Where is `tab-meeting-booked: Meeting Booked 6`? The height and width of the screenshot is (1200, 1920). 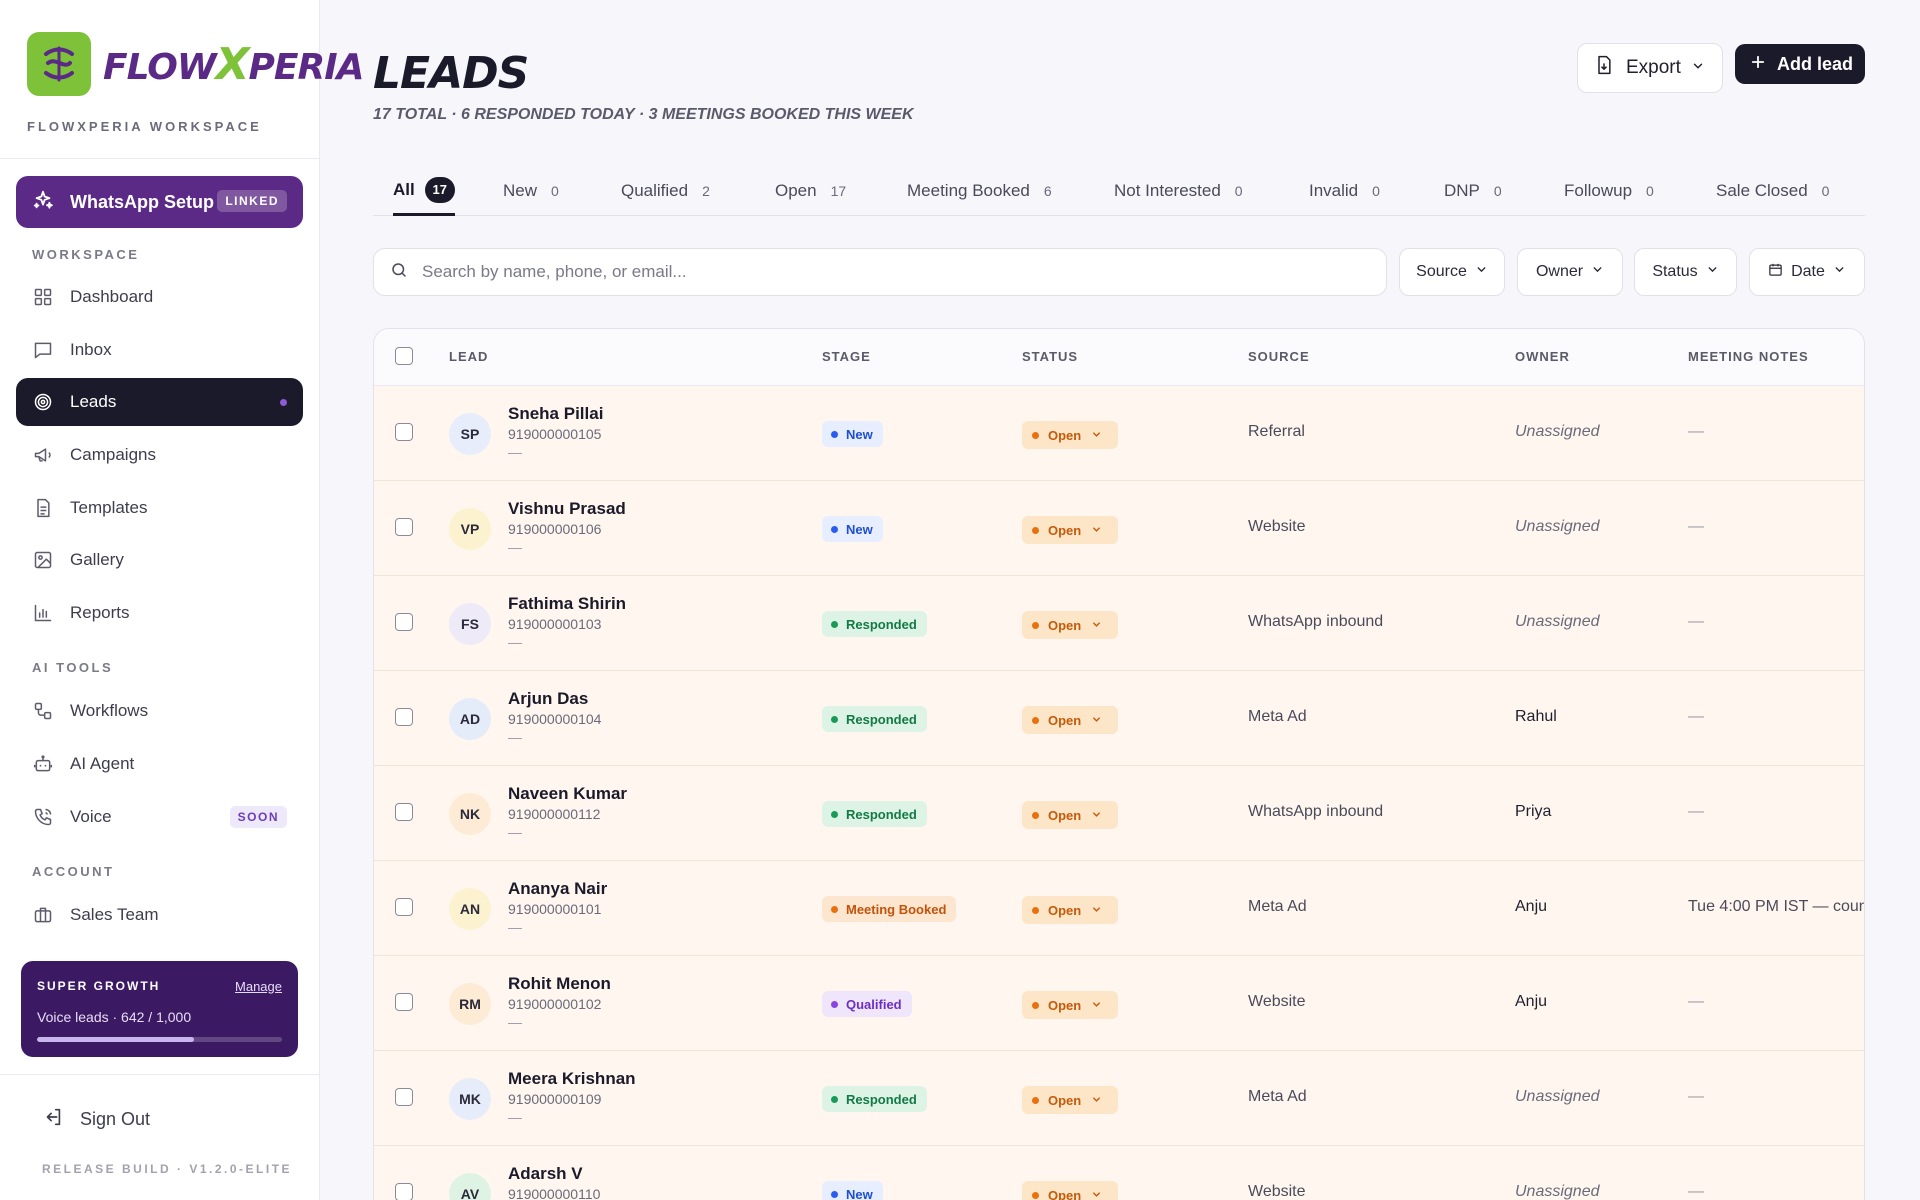
tab-meeting-booked: Meeting Booked 6 is located at coordinates (979, 191).